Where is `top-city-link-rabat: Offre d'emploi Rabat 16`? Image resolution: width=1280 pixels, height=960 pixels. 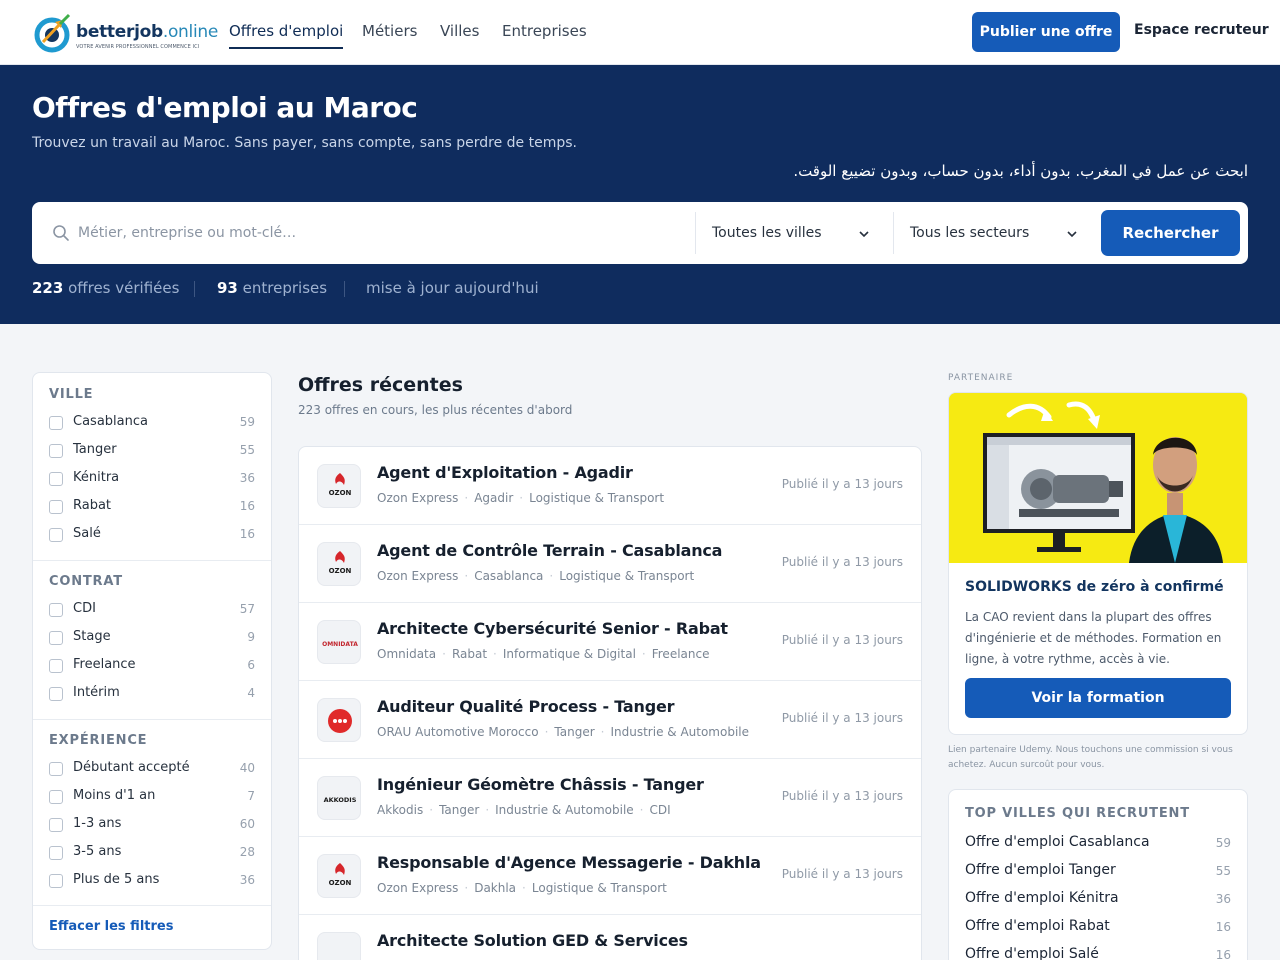 top-city-link-rabat: Offre d'emploi Rabat 16 is located at coordinates (1098, 927).